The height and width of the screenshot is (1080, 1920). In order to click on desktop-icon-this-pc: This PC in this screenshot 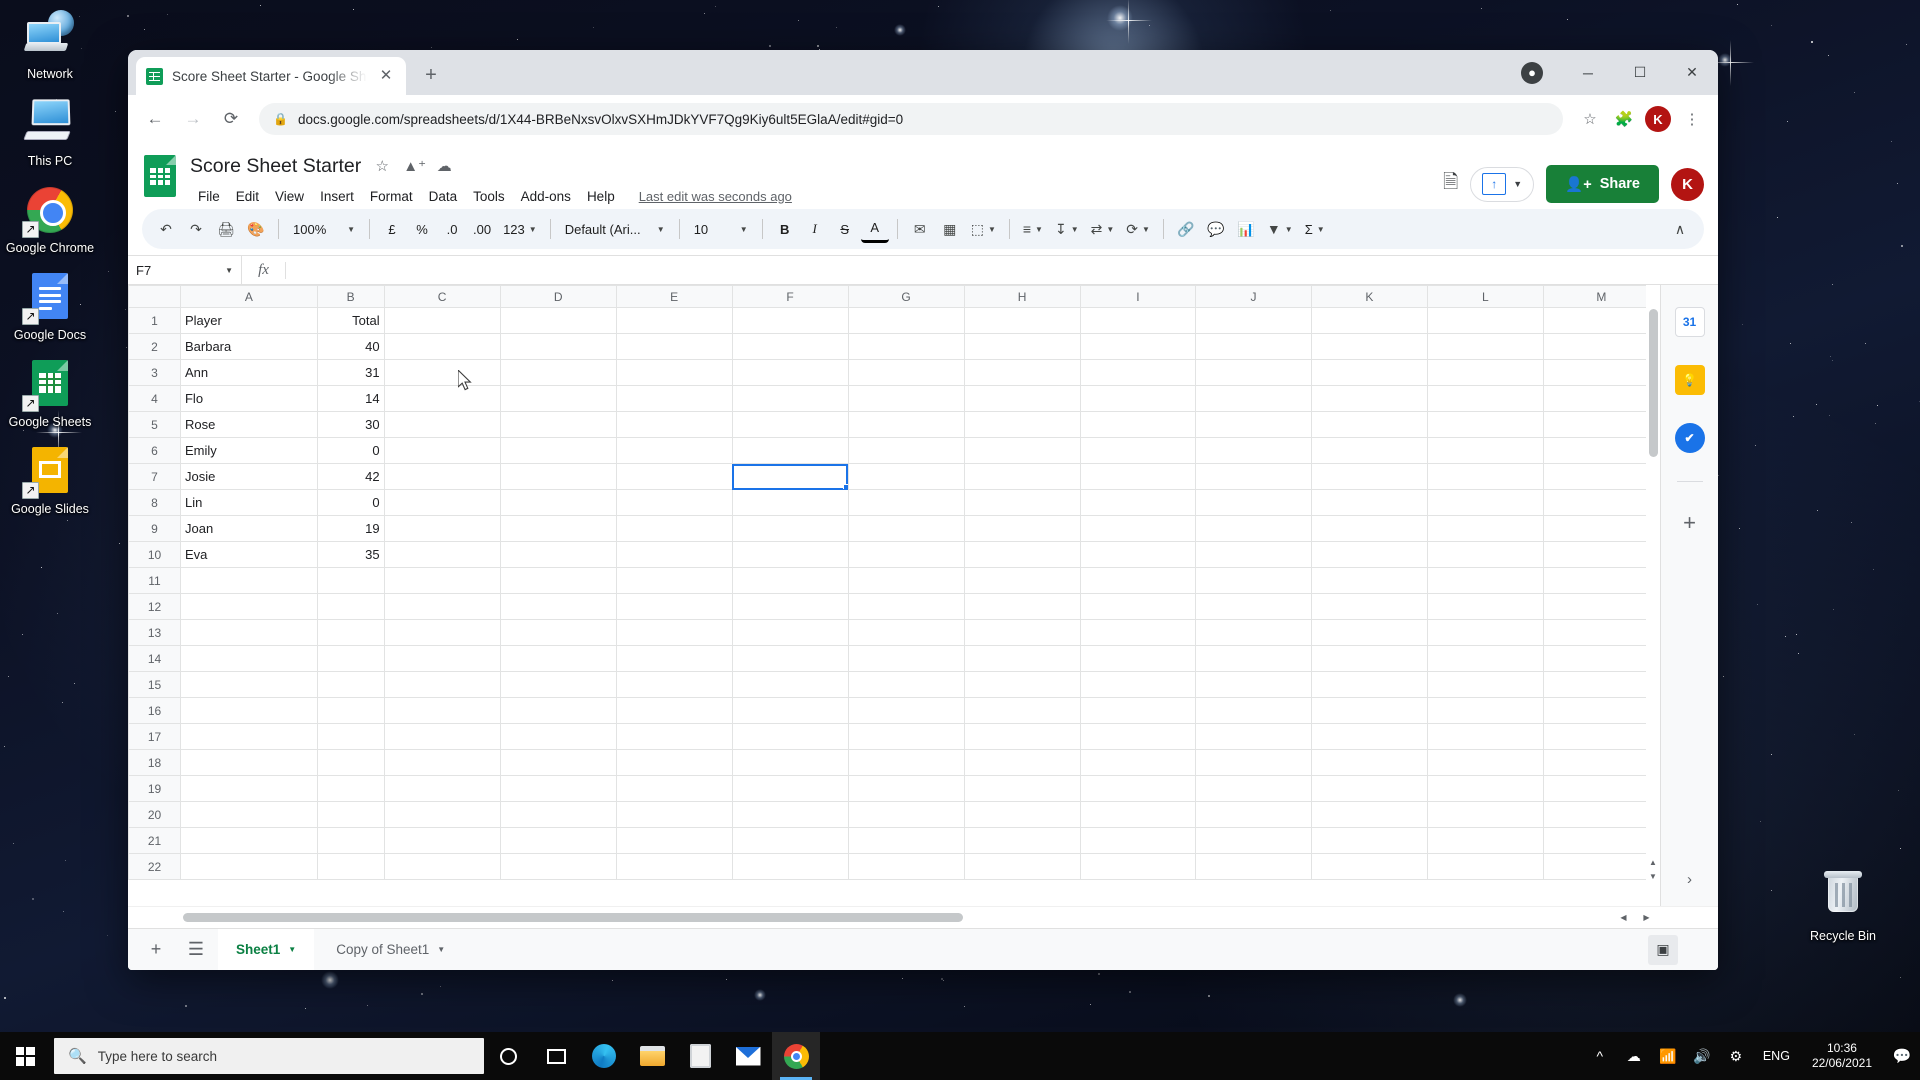, I will do `click(50, 130)`.